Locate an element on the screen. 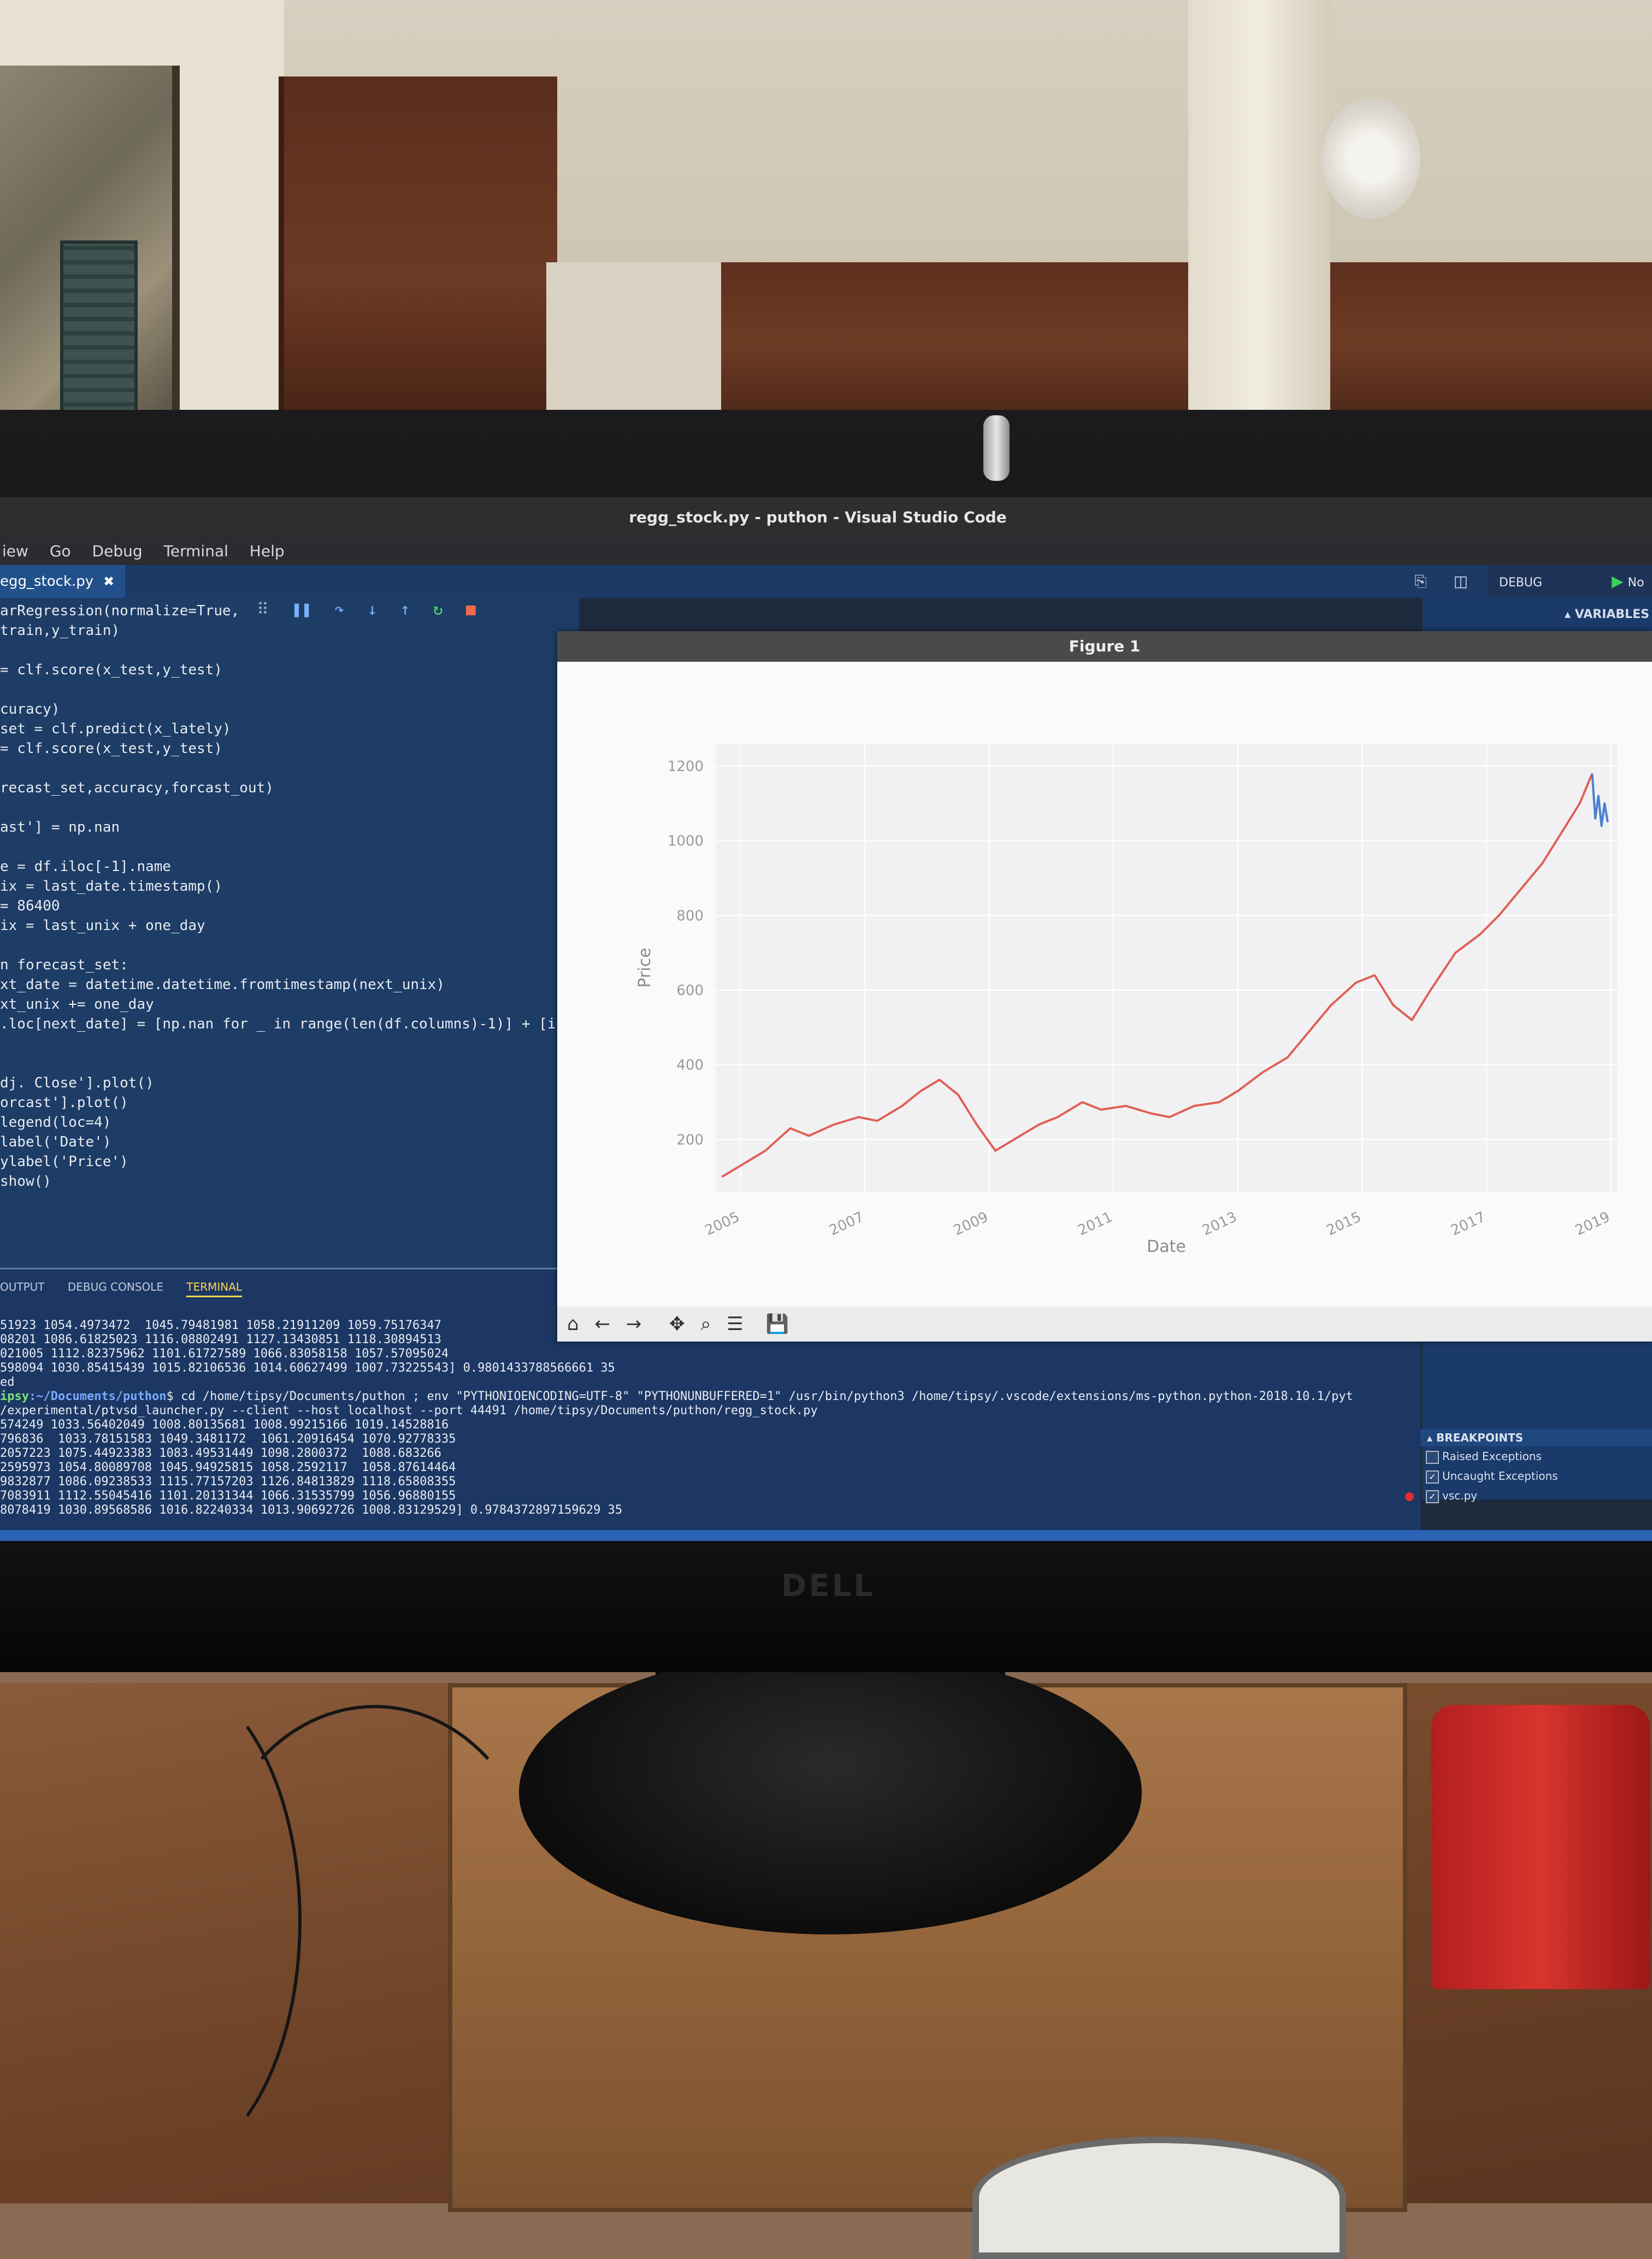 The image size is (1652, 2259). breakpoint-item: ✓ Uncaught Exceptions is located at coordinates (1536, 1476).